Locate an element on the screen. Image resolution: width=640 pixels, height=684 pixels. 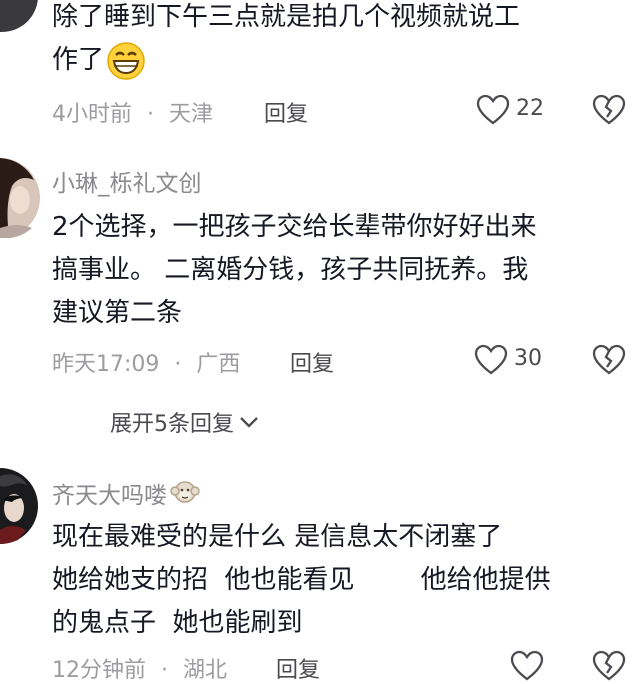
comment-meta: 昨天17:09 · 广西 is located at coordinates (146, 362).